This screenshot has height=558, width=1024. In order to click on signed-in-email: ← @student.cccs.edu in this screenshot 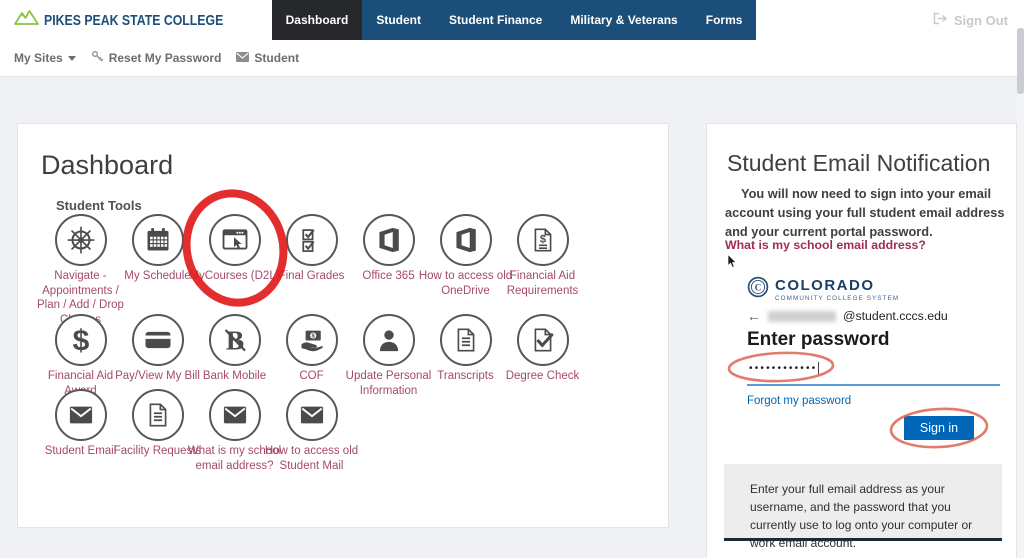, I will do `click(847, 316)`.